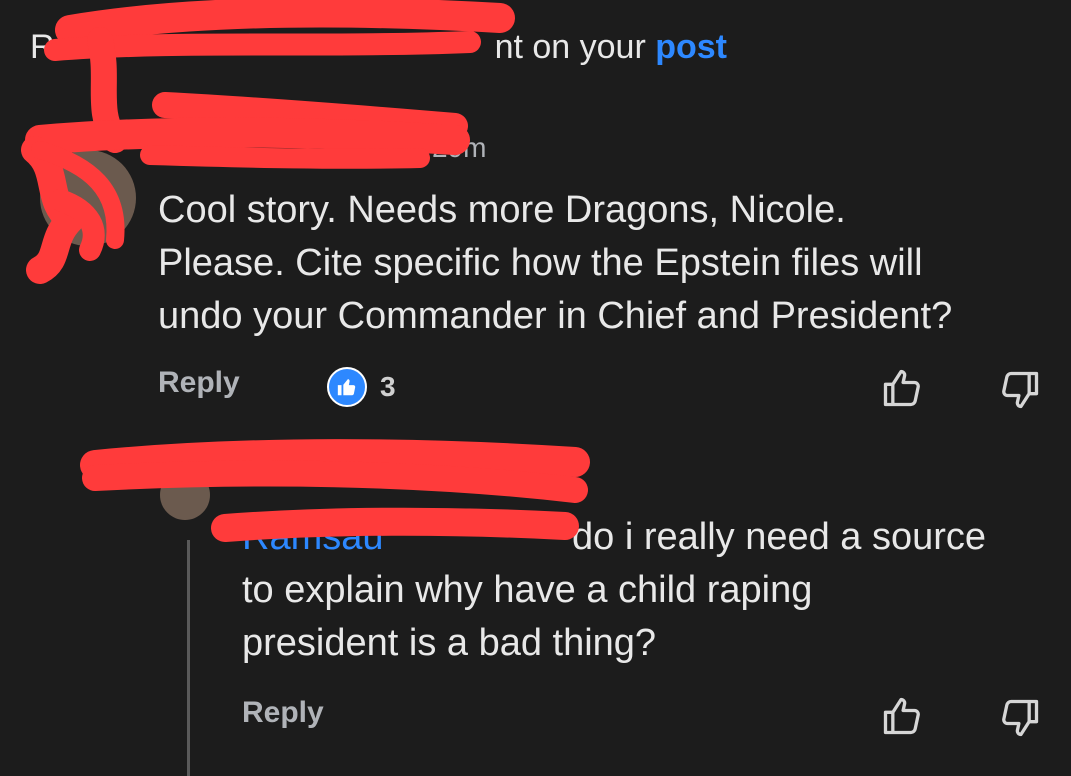  I want to click on header-suffix: nt on your, so click(570, 47).